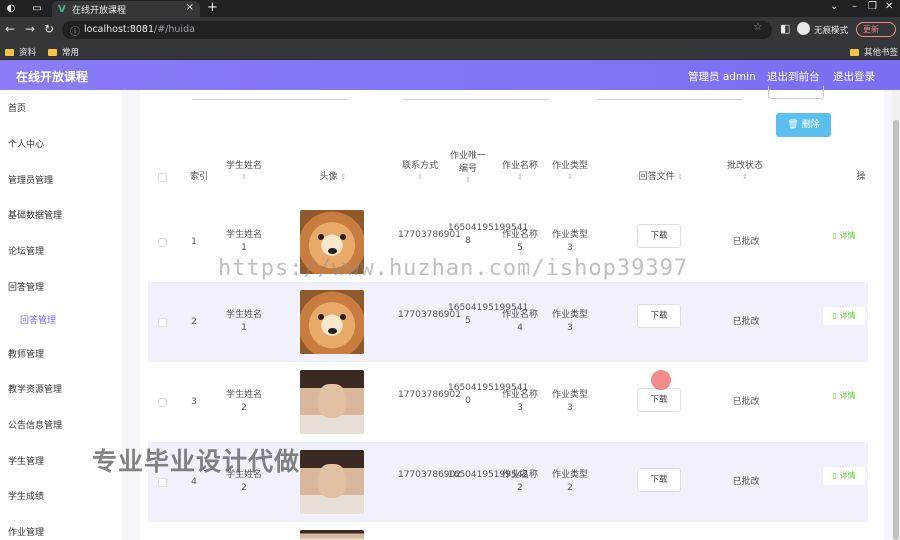 The image size is (900, 540). What do you see at coordinates (11, 8) in the screenshot?
I see `github-icon: ◐` at bounding box center [11, 8].